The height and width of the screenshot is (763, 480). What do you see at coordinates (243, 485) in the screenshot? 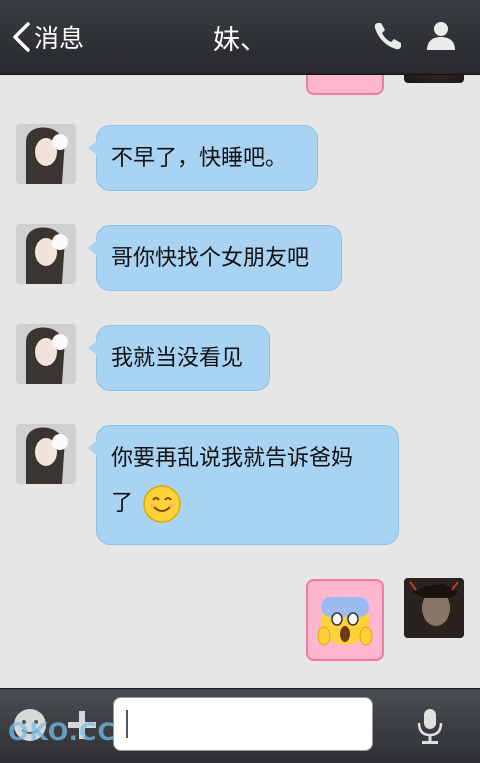
I see `message-bubble: 你要再乱说我就告诉爸妈 了` at bounding box center [243, 485].